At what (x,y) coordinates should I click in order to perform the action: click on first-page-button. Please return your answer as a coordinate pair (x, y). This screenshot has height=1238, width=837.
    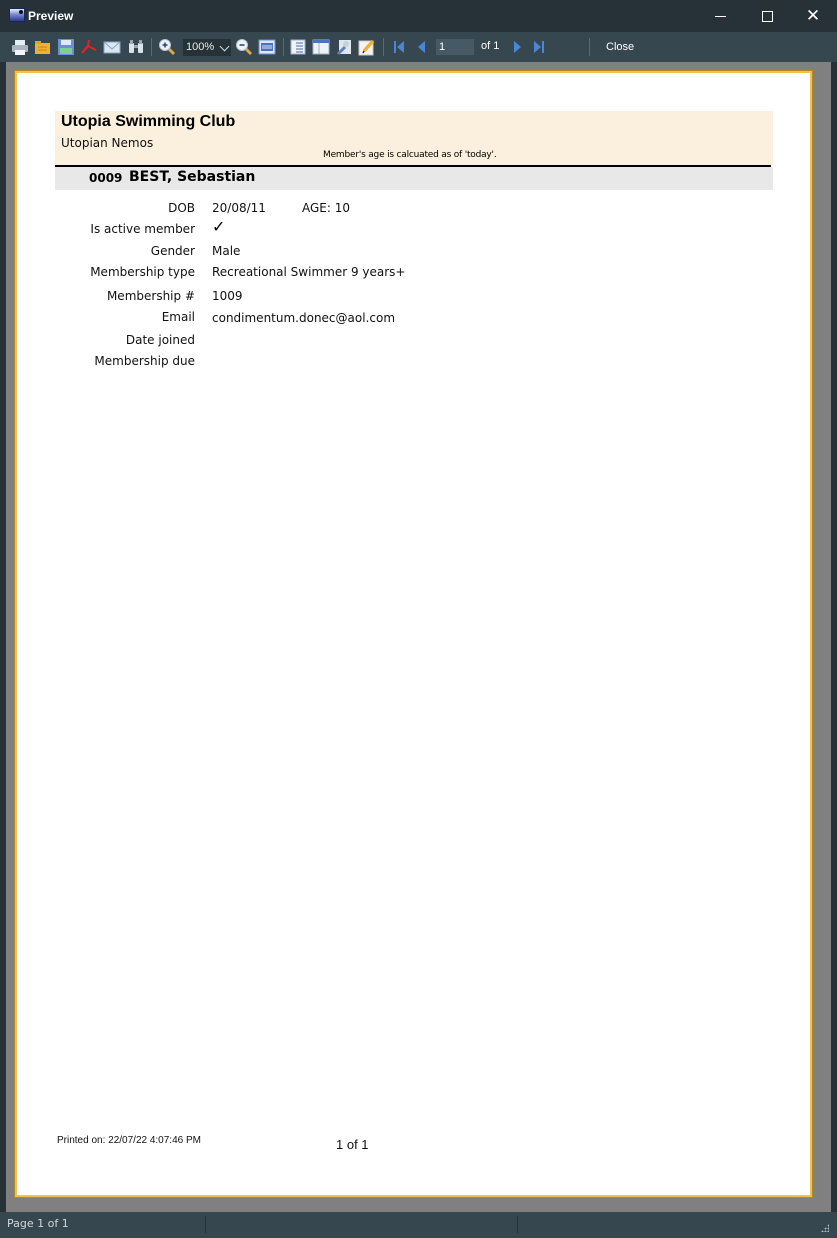
    Looking at the image, I should click on (399, 47).